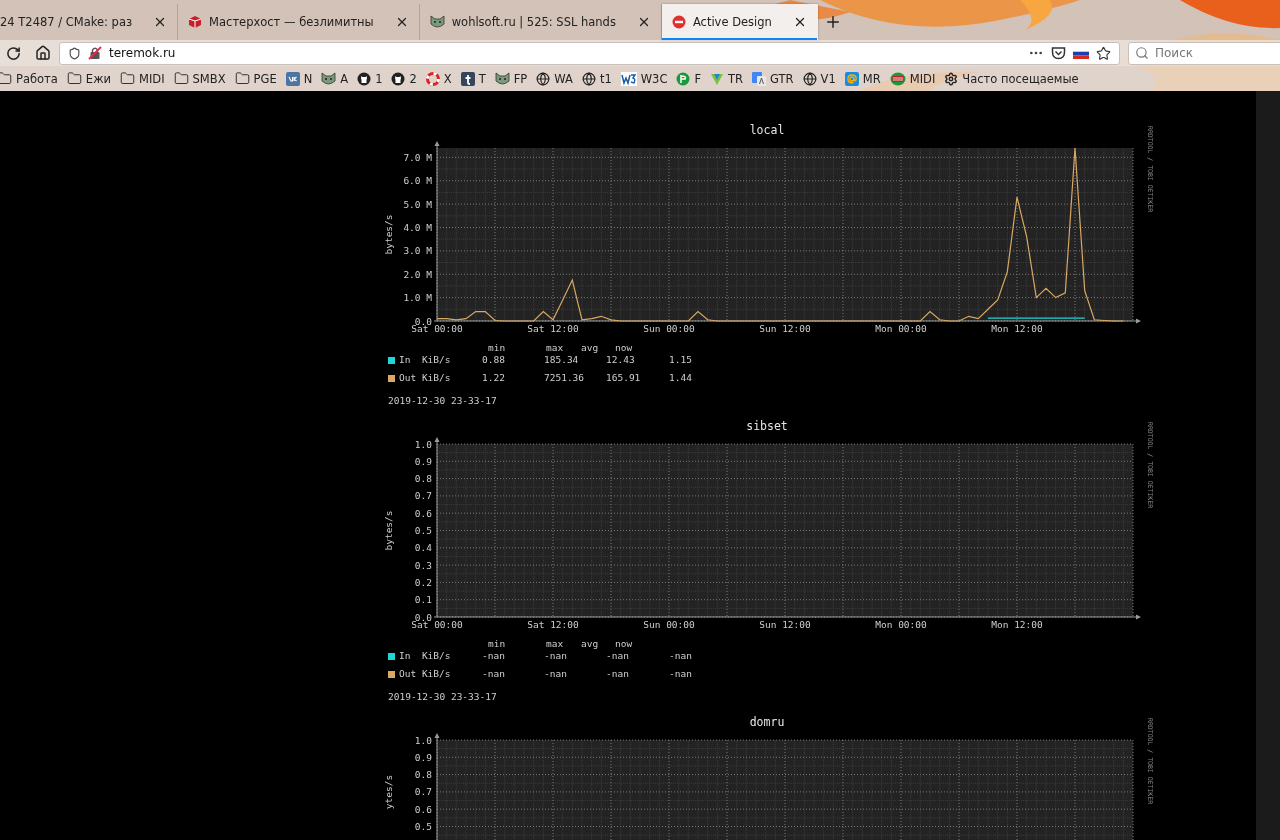 This screenshot has width=1280, height=840. I want to click on home-icon, so click(43, 53).